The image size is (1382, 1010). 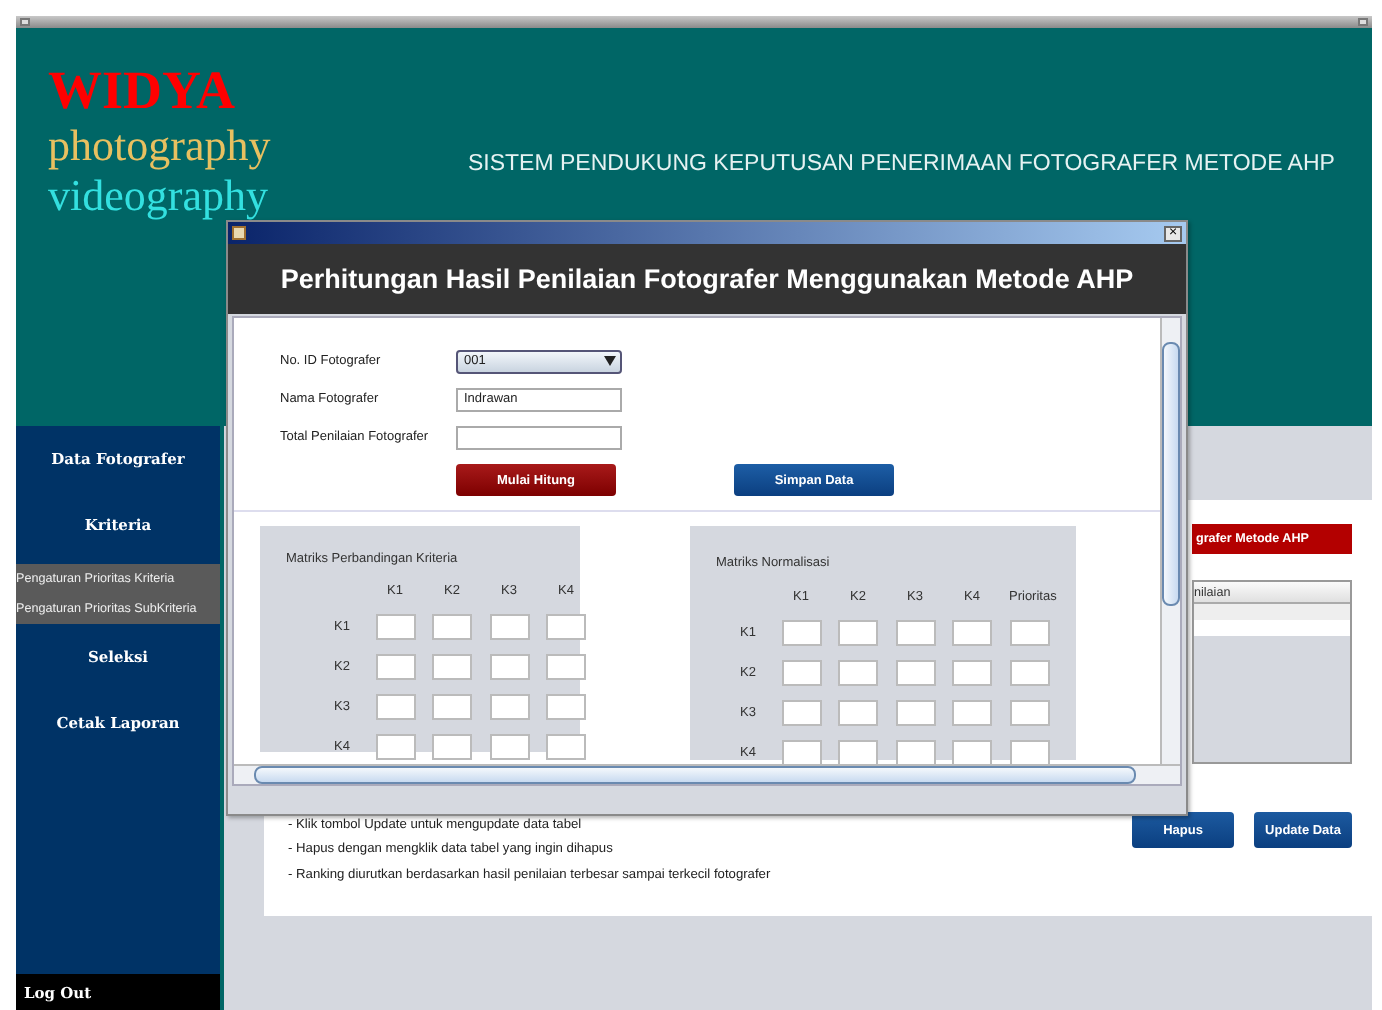 What do you see at coordinates (142, 90) in the screenshot?
I see `logo-brand: WIDYA` at bounding box center [142, 90].